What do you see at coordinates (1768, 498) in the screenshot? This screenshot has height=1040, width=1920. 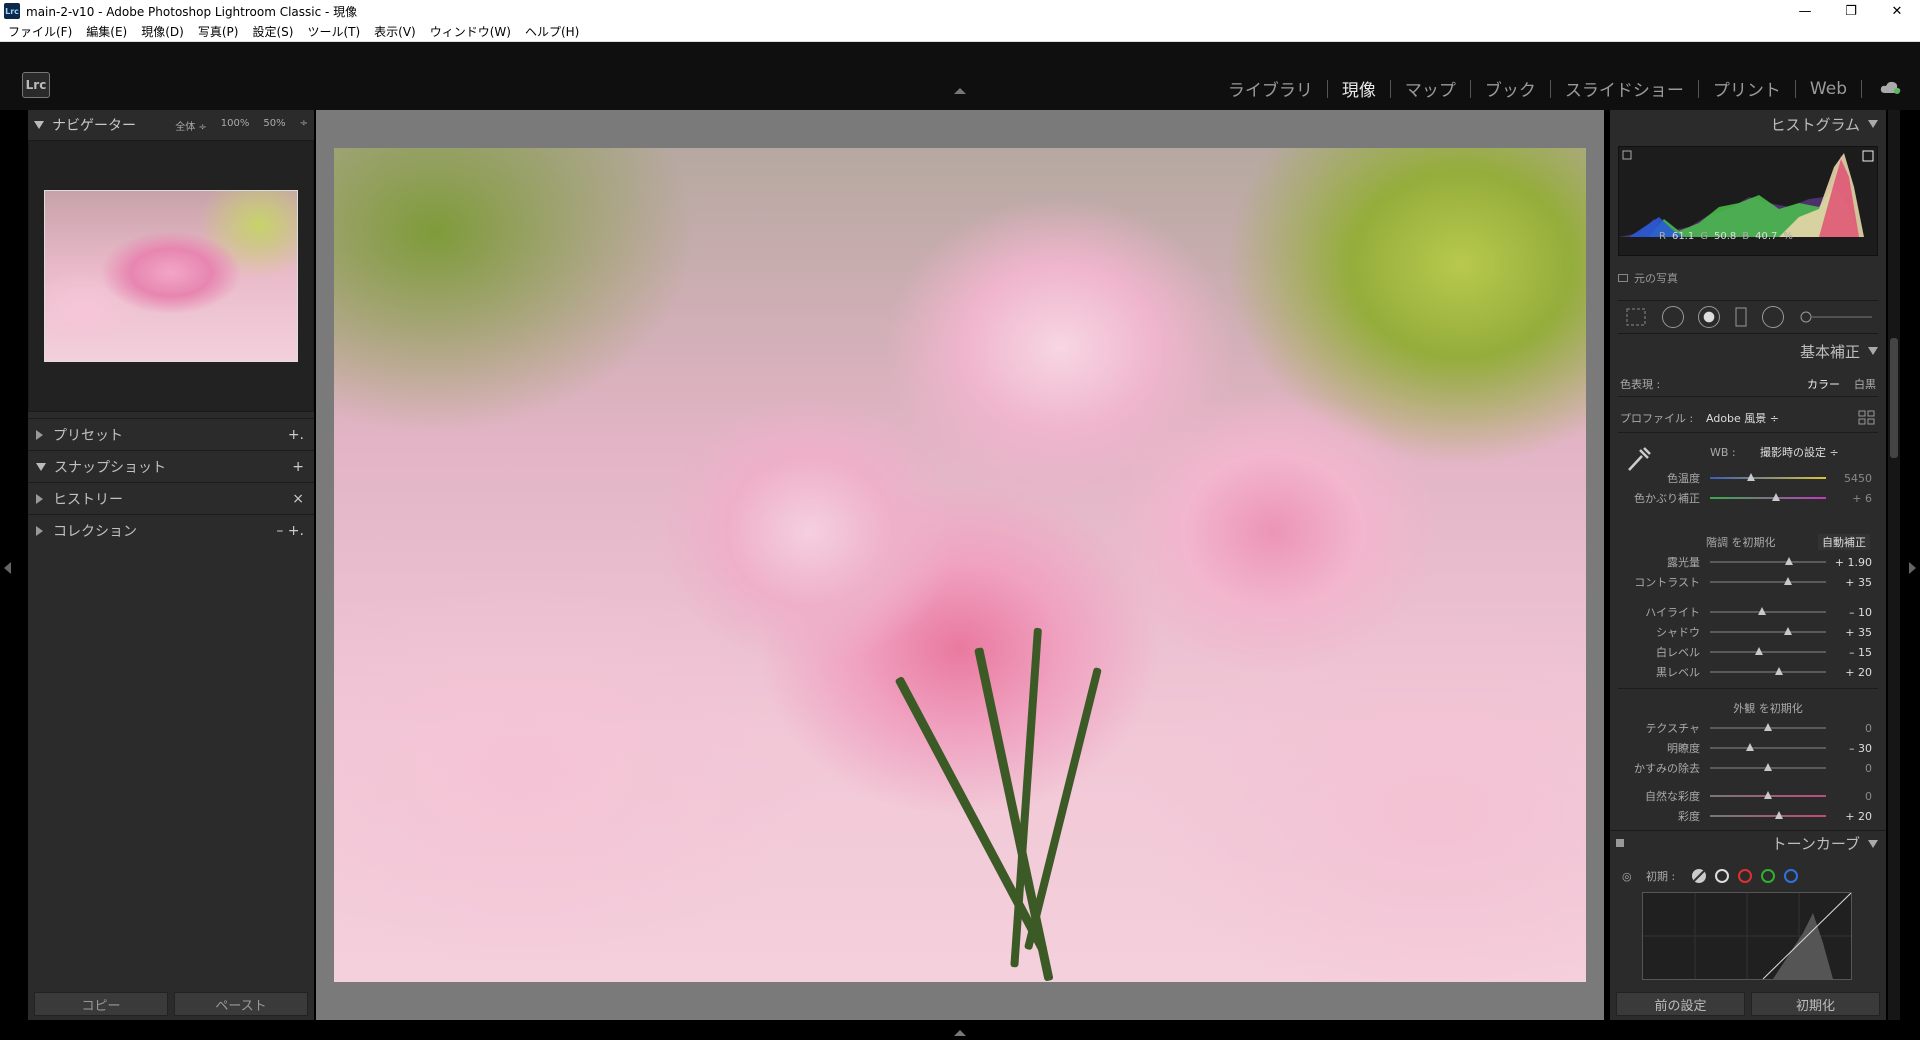 I see `tint-track` at bounding box center [1768, 498].